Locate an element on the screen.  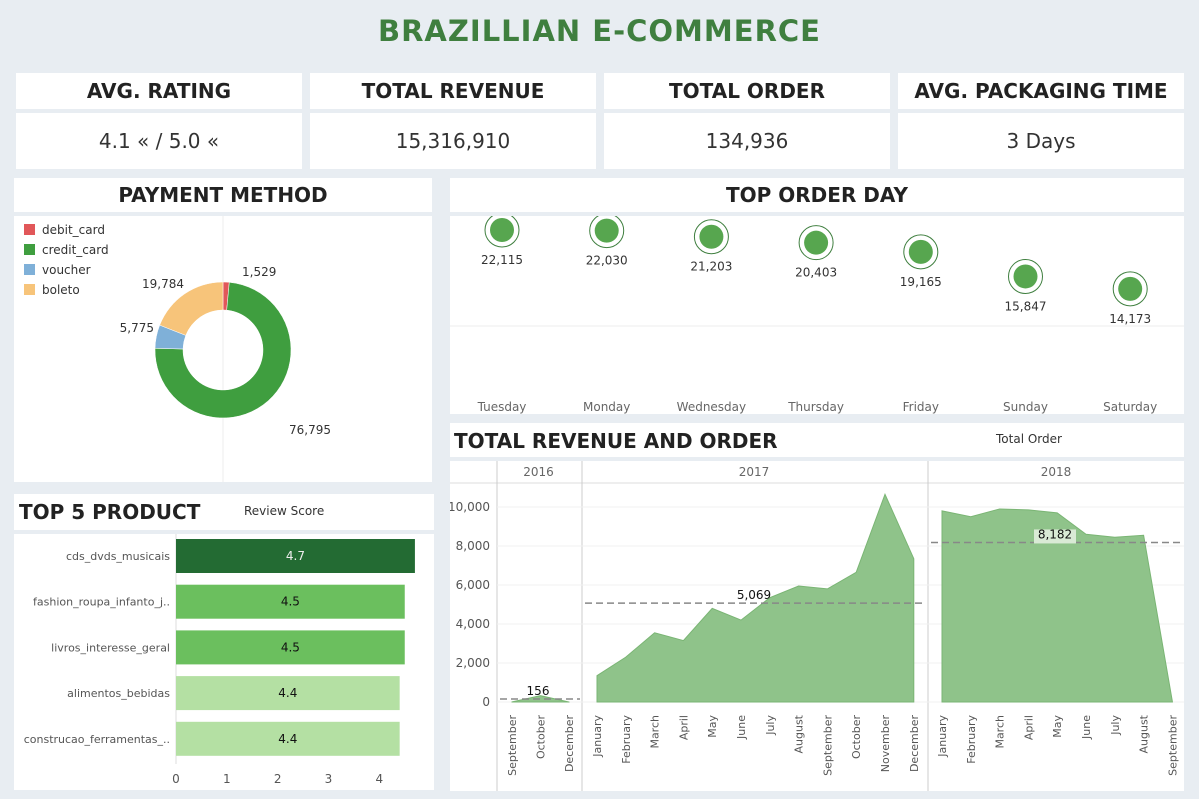
area-ytick-3: 6,000 is located at coordinates (473, 585).